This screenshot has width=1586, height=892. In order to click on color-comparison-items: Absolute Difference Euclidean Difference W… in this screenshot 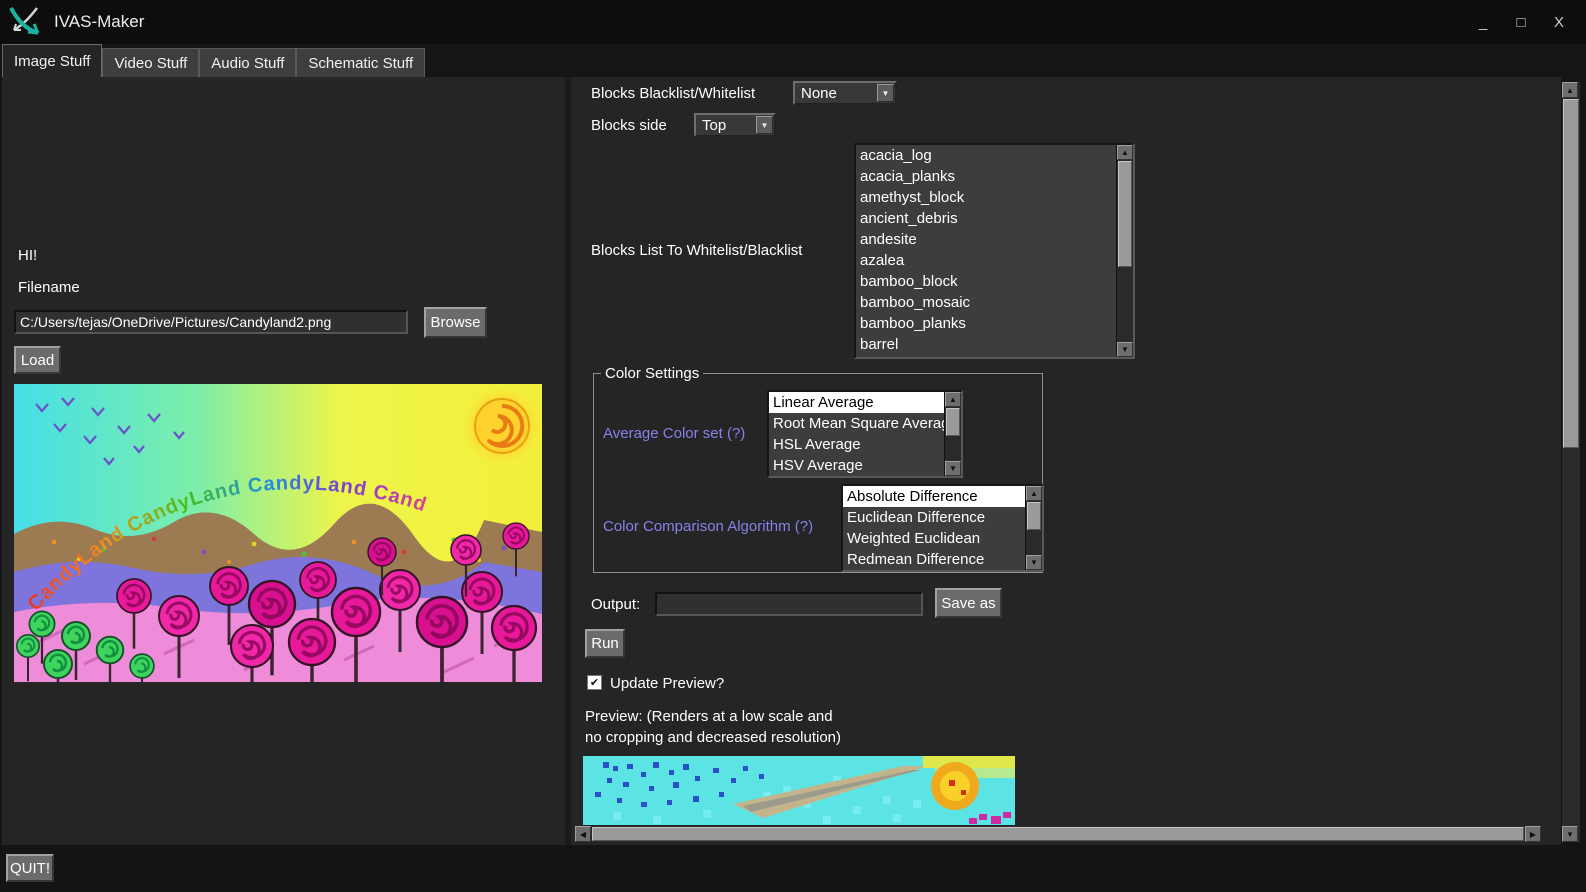, I will do `click(934, 528)`.